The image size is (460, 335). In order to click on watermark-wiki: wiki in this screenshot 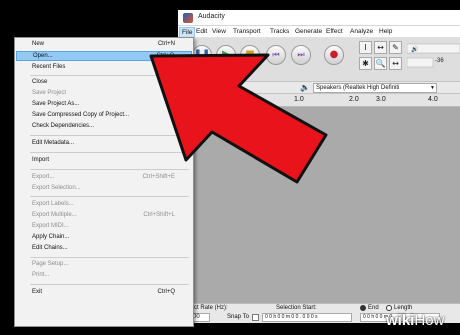, I will do `click(400, 320)`.